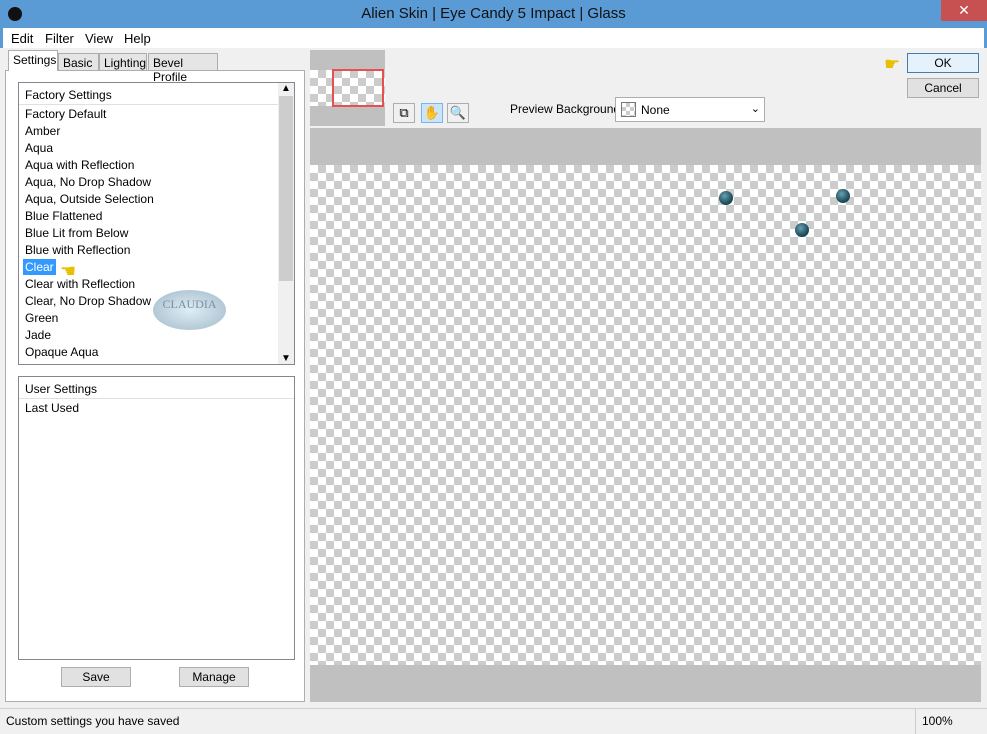 The width and height of the screenshot is (987, 734). What do you see at coordinates (38, 335) in the screenshot?
I see `list-item-label: Jade` at bounding box center [38, 335].